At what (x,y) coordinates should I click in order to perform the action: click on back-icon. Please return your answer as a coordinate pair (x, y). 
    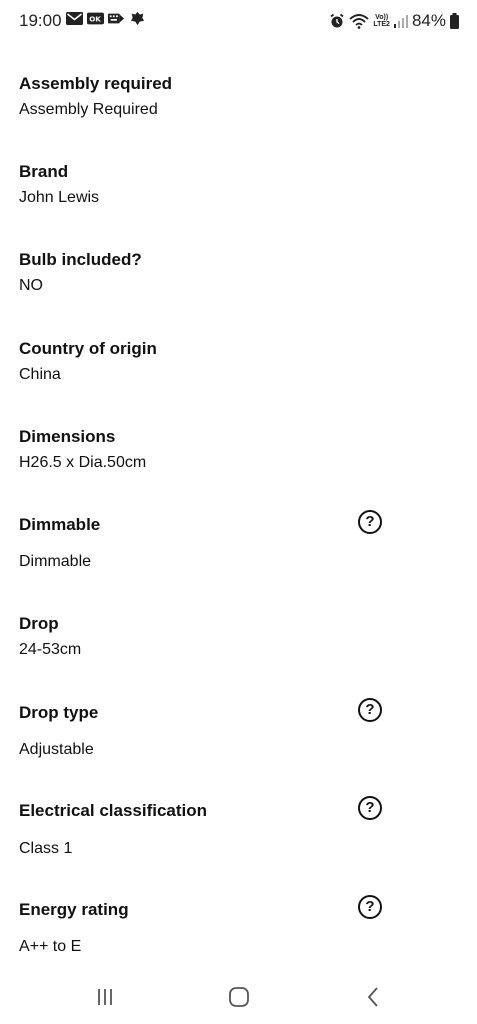
    Looking at the image, I should click on (372, 997).